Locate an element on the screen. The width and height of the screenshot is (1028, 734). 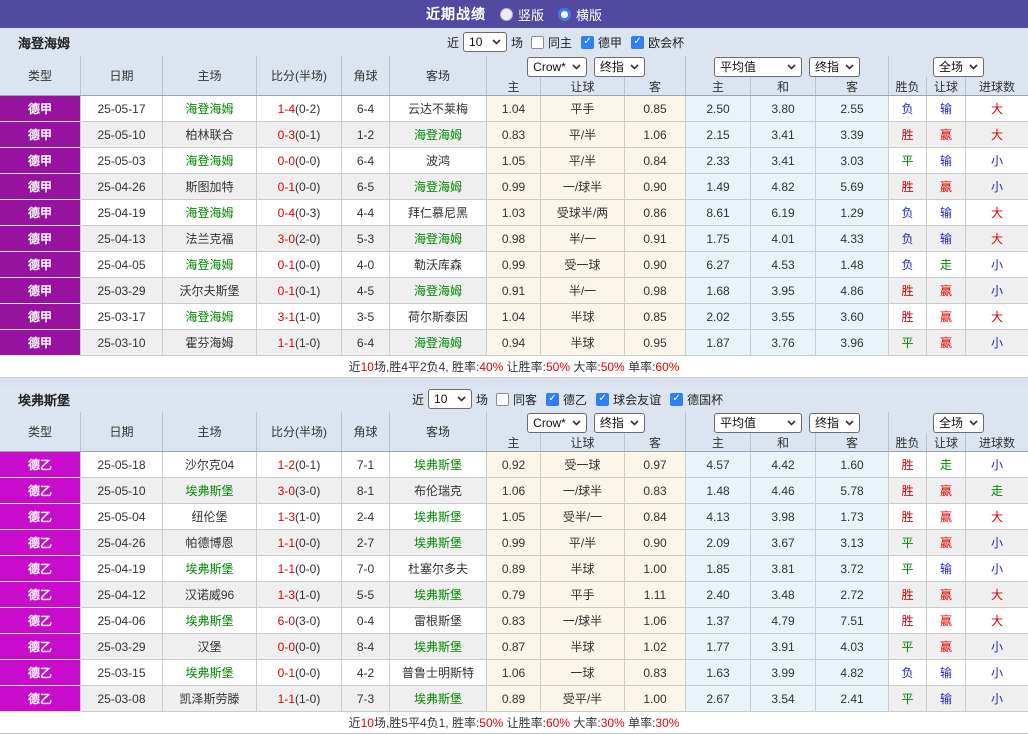
corners: 3-5 is located at coordinates (366, 317).